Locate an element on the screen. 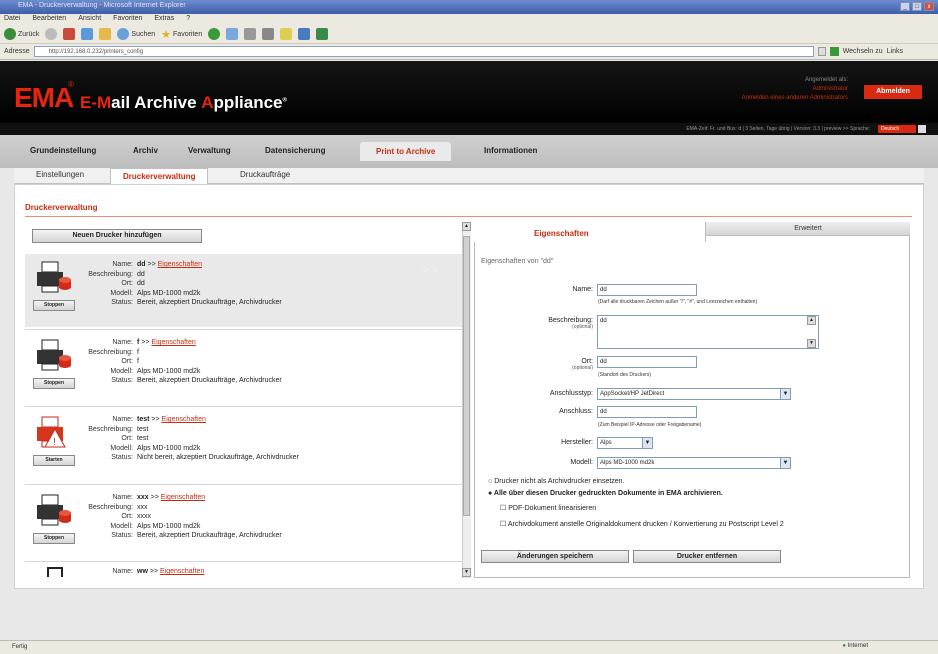 The image size is (938, 654). name-label: Name: is located at coordinates (122, 342).